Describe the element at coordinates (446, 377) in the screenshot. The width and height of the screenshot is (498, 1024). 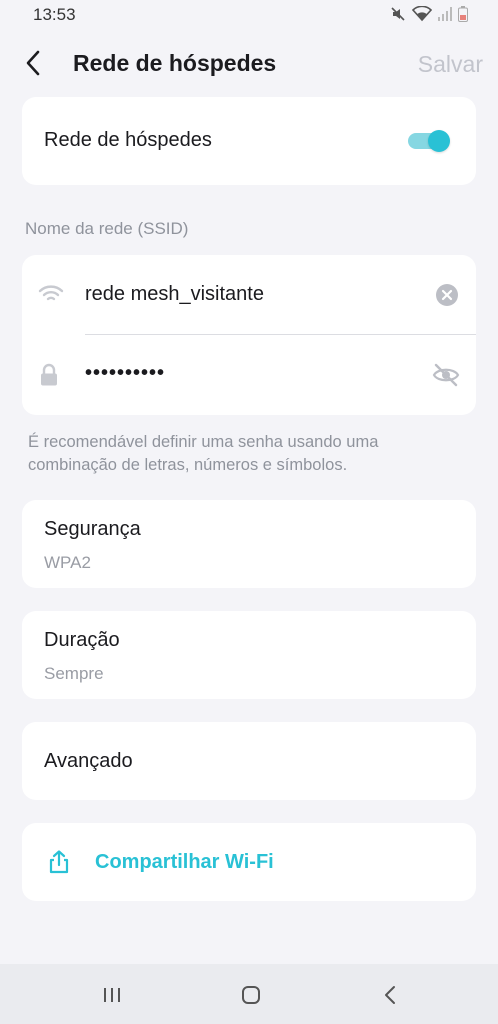
I see `eye-off-icon` at that location.